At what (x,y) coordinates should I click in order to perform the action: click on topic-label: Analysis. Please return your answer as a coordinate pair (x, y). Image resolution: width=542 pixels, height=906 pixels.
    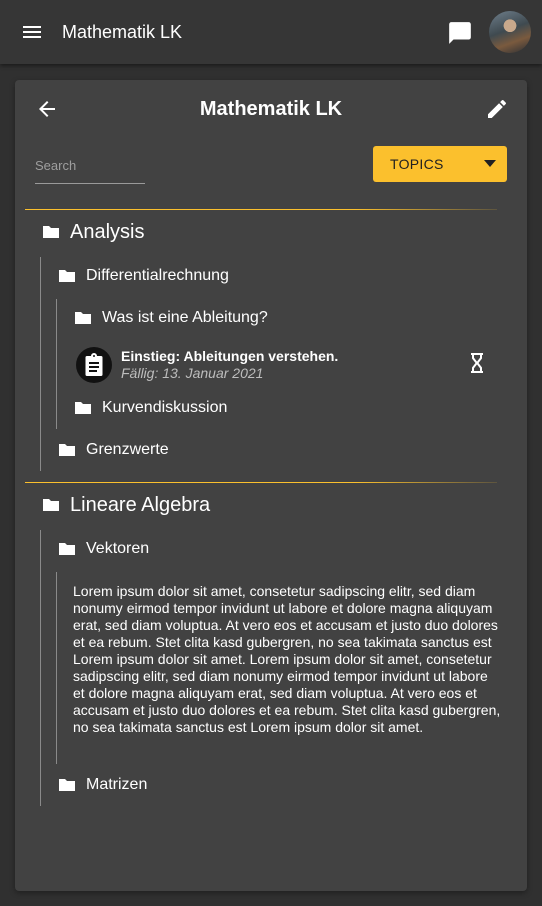
    Looking at the image, I should click on (107, 232).